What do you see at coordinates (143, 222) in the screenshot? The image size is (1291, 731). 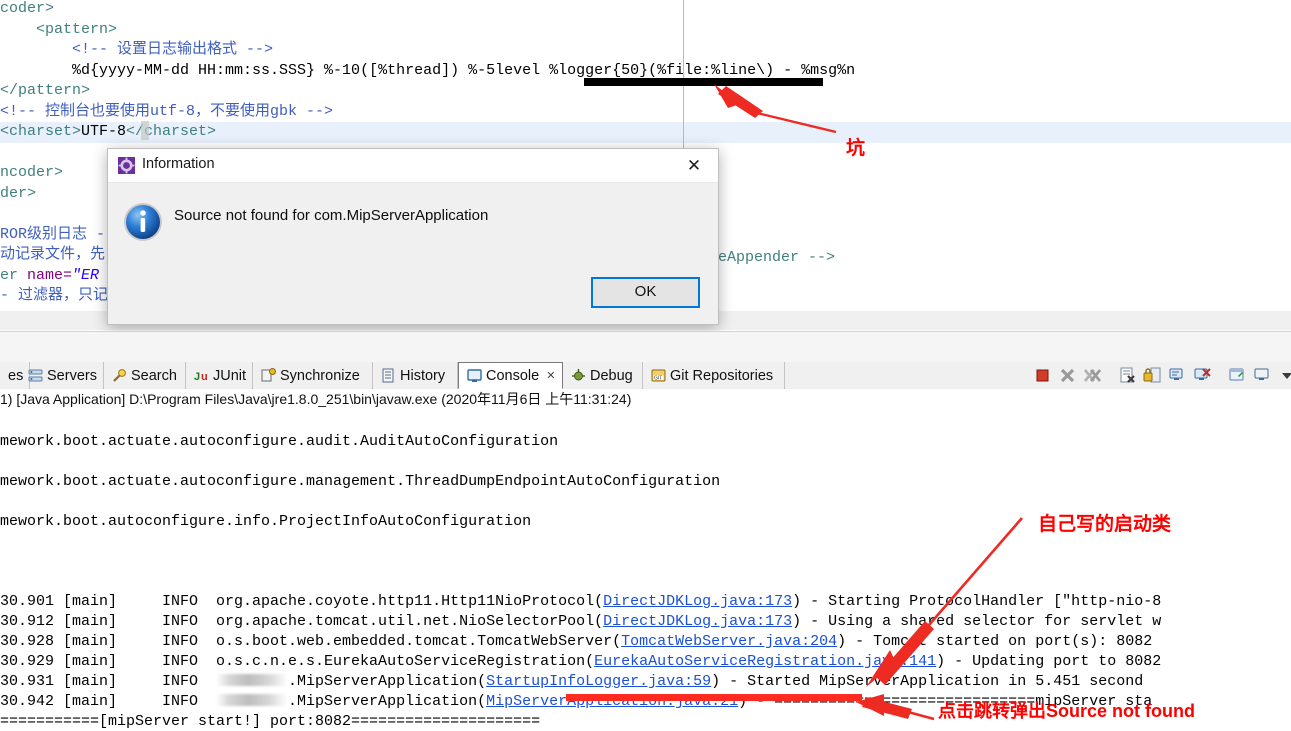 I see `info-icon` at bounding box center [143, 222].